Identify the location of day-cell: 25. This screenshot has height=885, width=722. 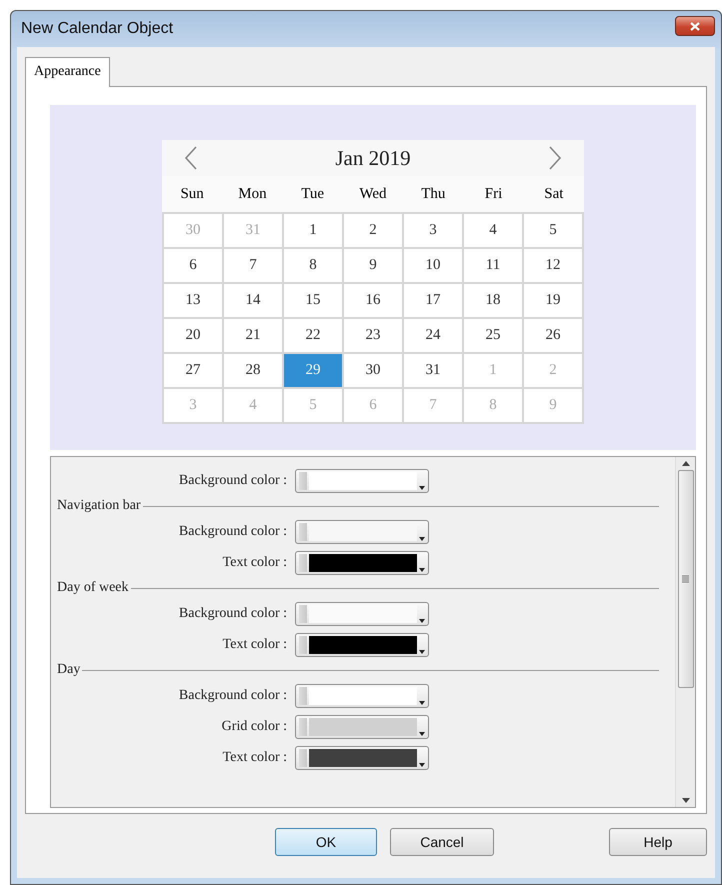
(493, 335).